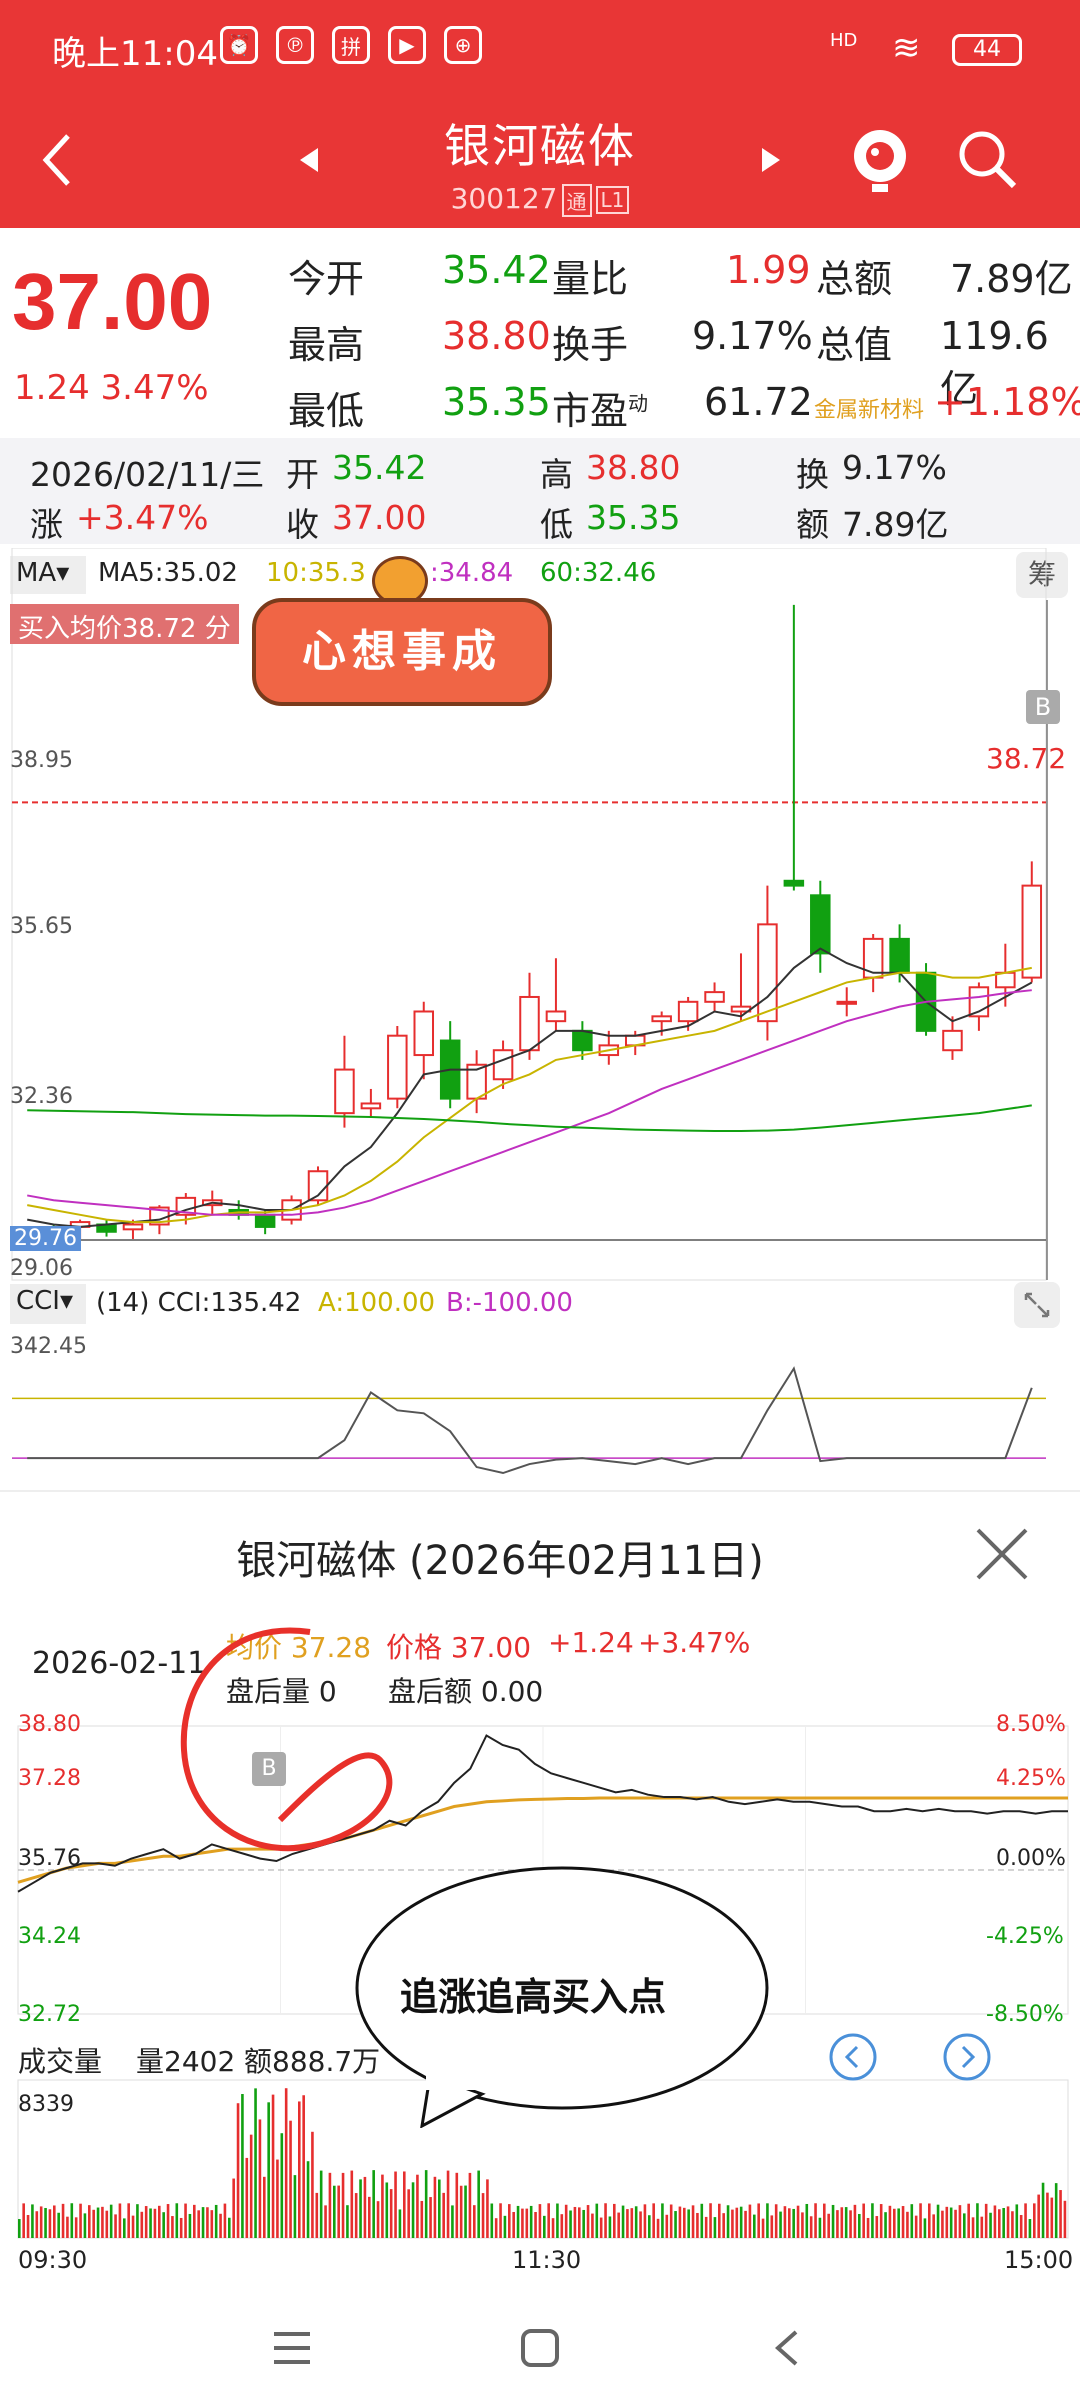  Describe the element at coordinates (1037, 1305) in the screenshot. I see `expand-icon` at that location.